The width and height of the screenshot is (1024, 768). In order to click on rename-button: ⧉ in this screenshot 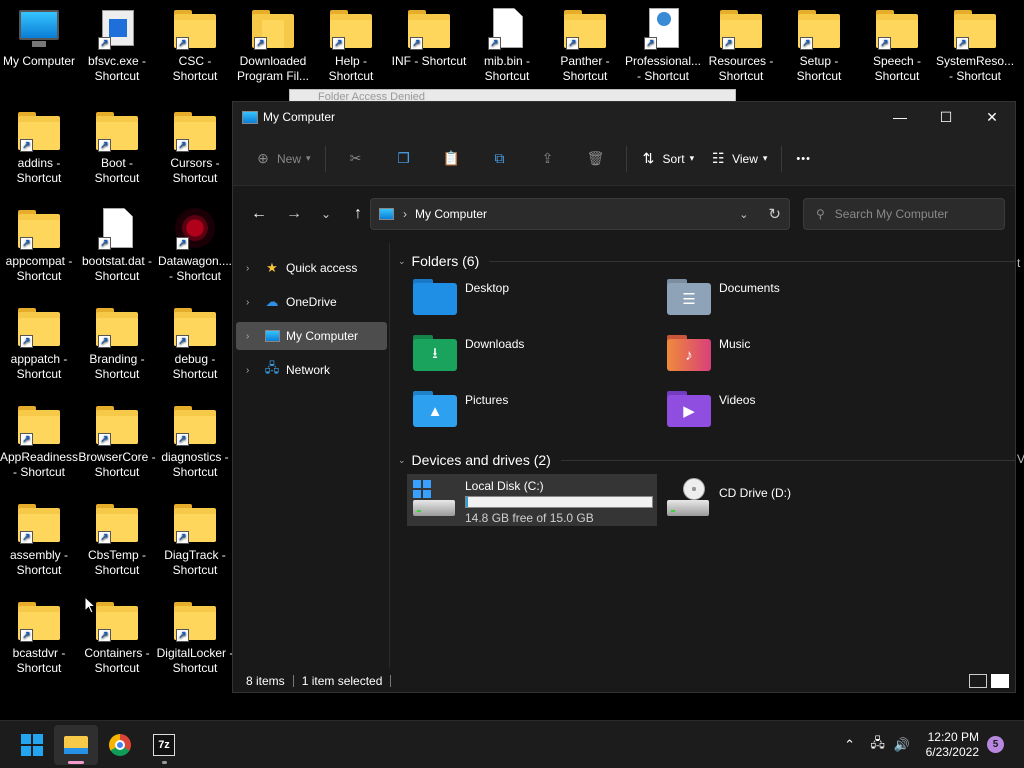, I will do `click(500, 159)`.